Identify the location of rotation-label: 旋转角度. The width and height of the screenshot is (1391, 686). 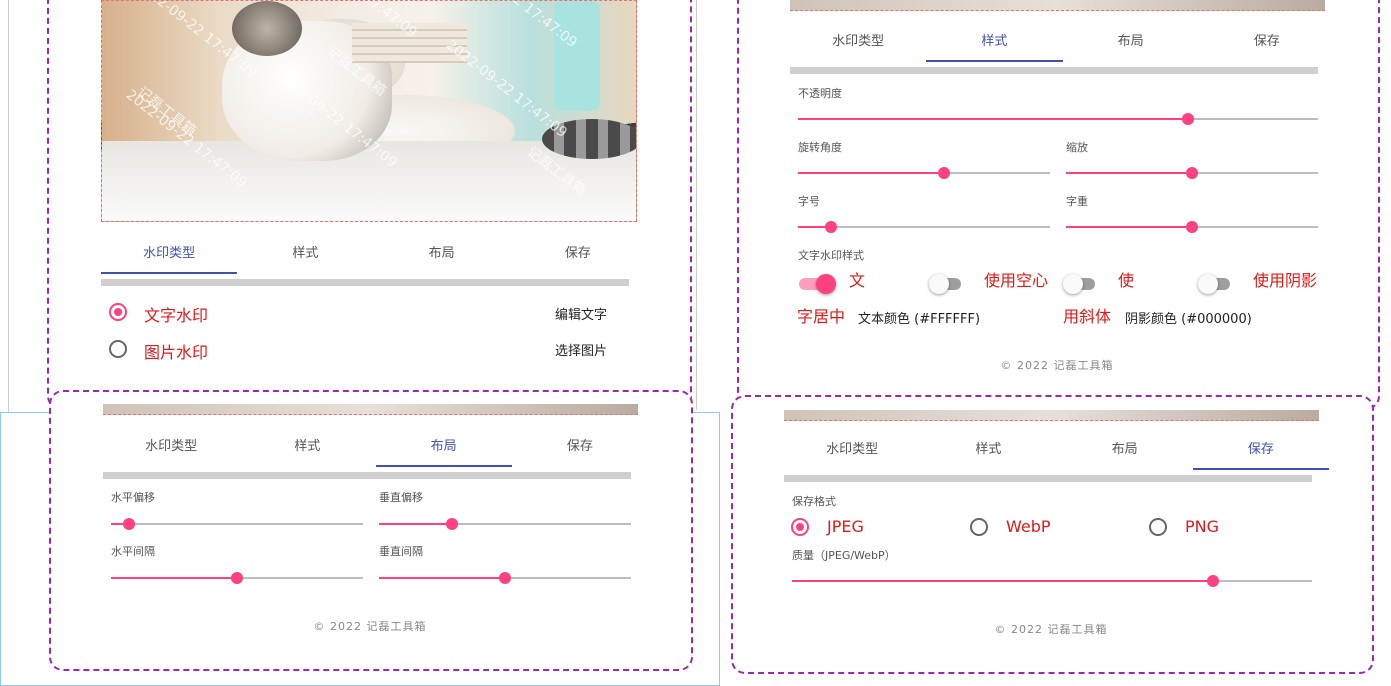
(820, 147).